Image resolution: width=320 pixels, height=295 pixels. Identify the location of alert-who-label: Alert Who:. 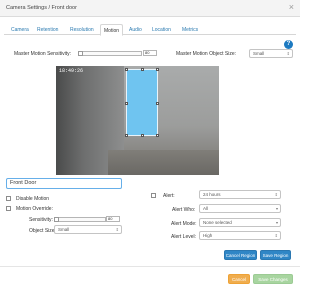
(184, 210).